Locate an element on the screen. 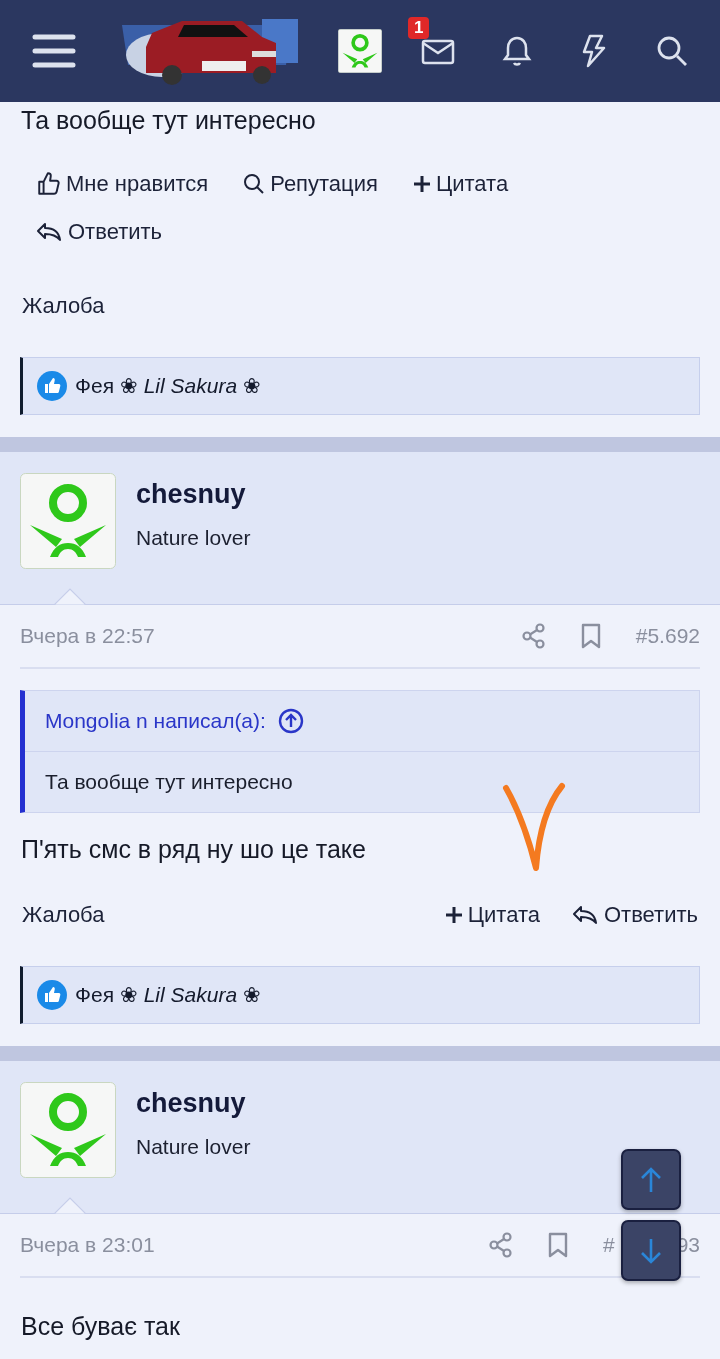  post-message: П'ять смс в ряд ну шо це таке is located at coordinates (193, 849).